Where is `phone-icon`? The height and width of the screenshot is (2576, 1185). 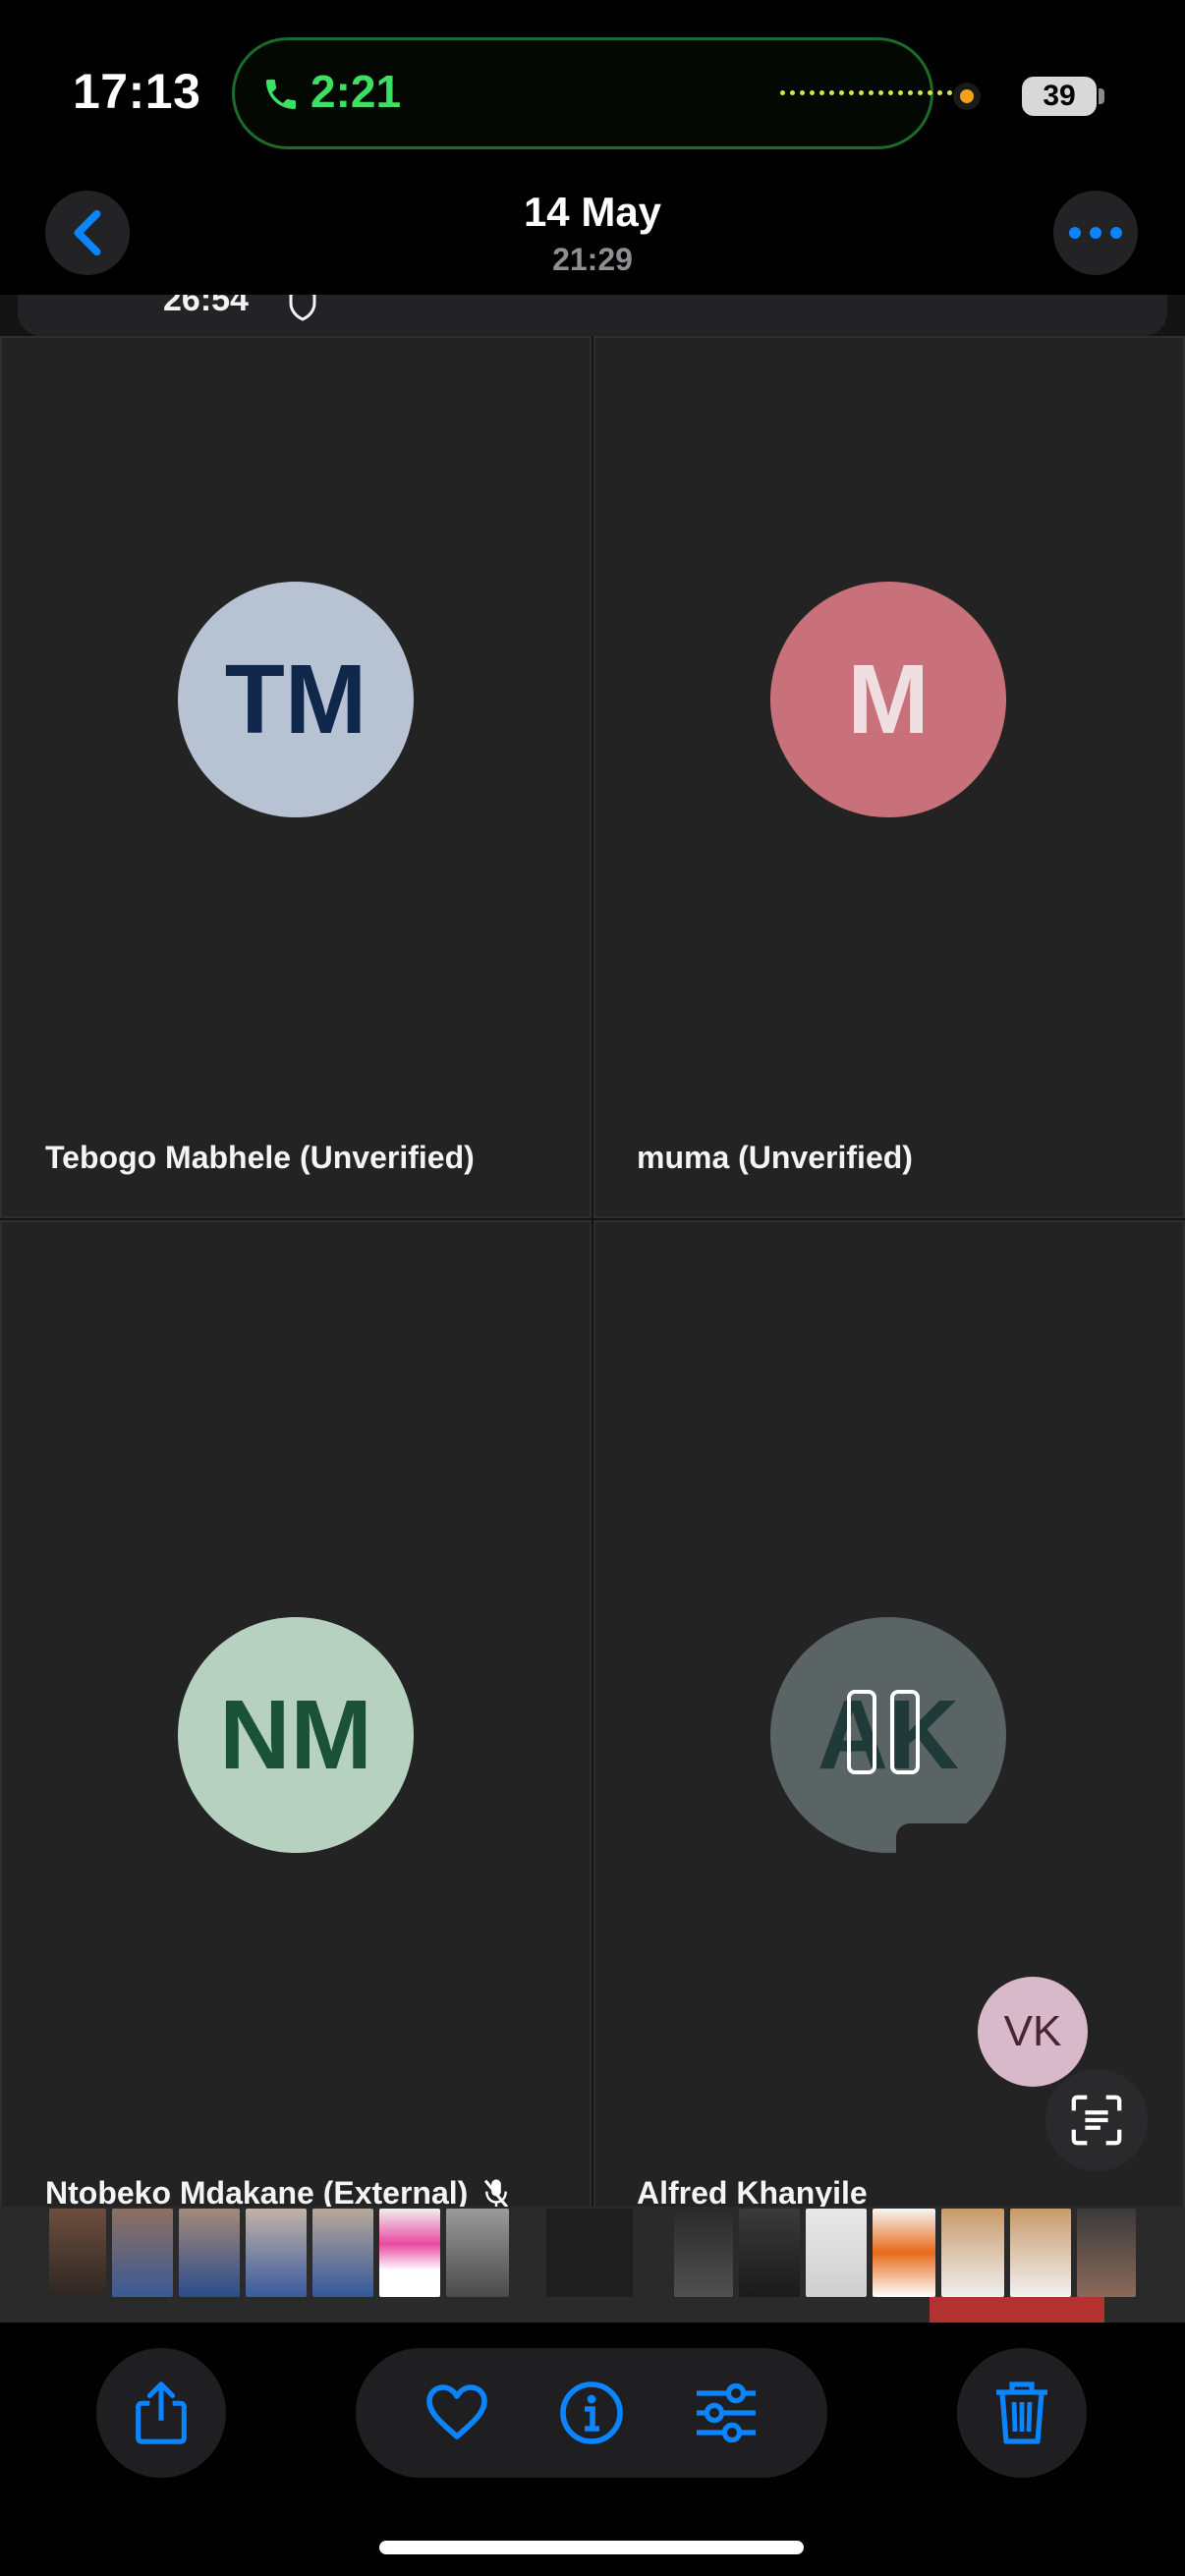
phone-icon is located at coordinates (281, 94).